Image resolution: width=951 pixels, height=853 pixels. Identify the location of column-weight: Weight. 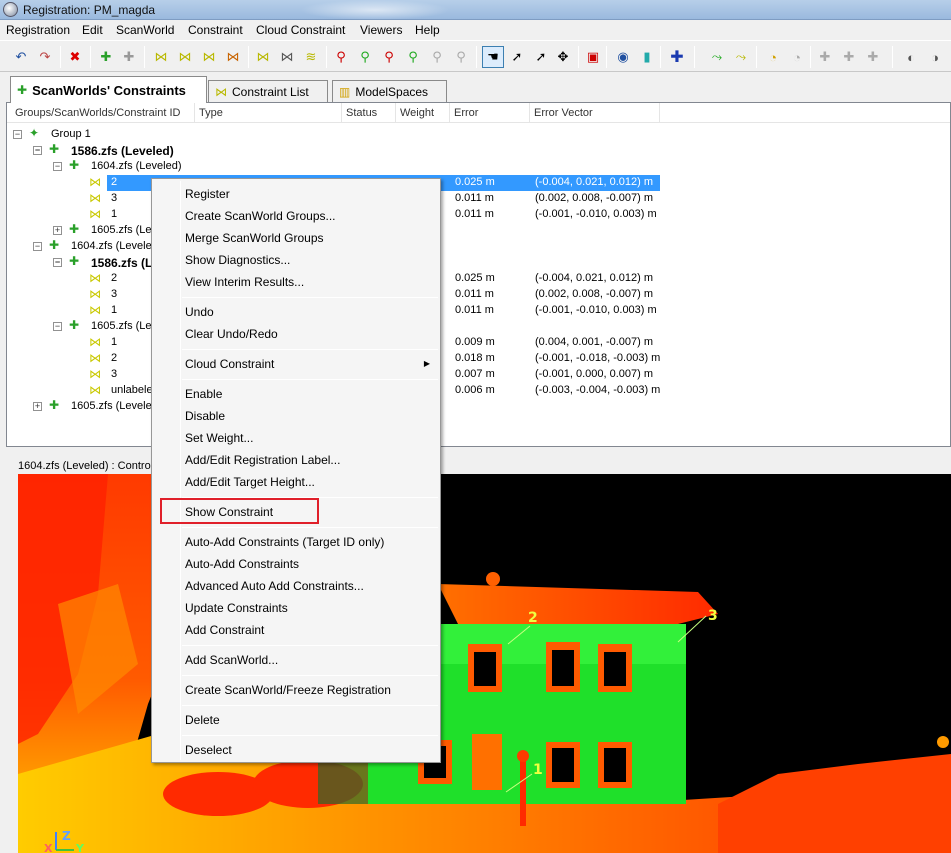
(423, 113).